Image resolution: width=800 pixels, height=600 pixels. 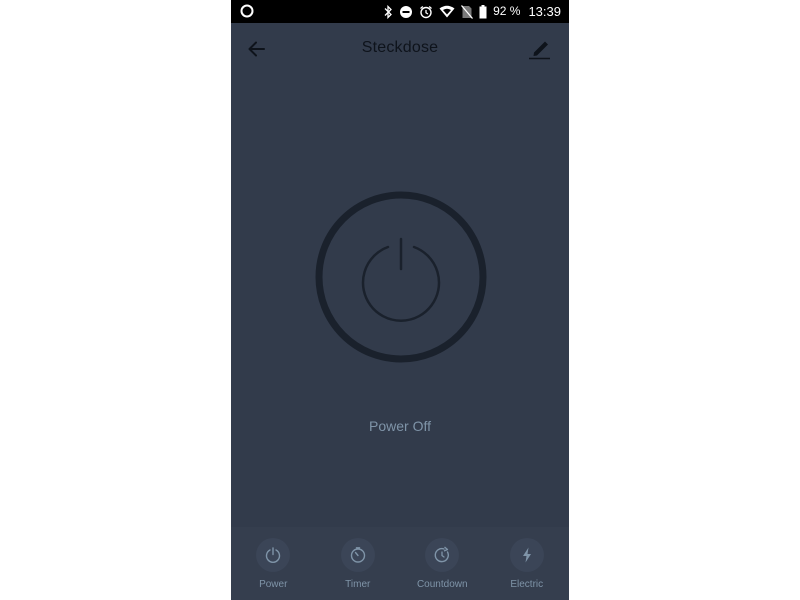 I want to click on tab-label: Electric, so click(x=527, y=584).